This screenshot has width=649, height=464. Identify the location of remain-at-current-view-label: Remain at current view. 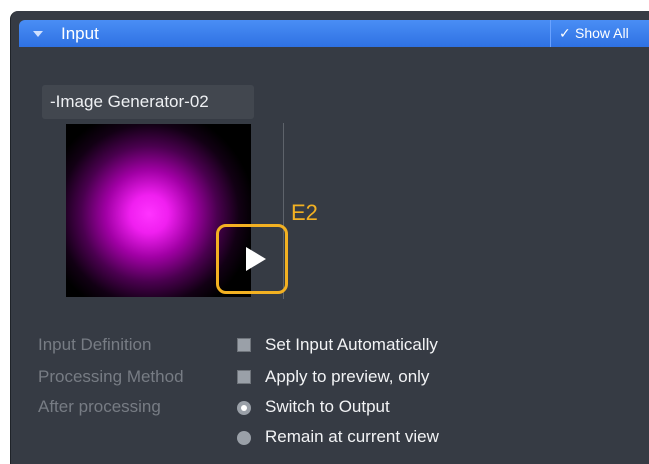
(352, 437).